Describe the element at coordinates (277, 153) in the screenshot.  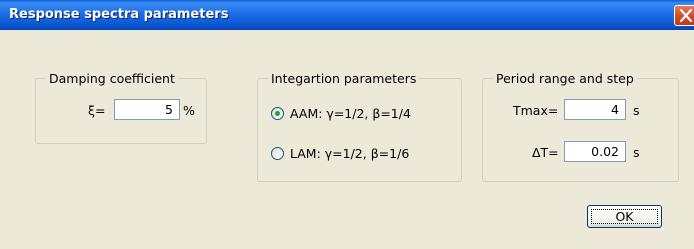
I see `radio-lam` at that location.